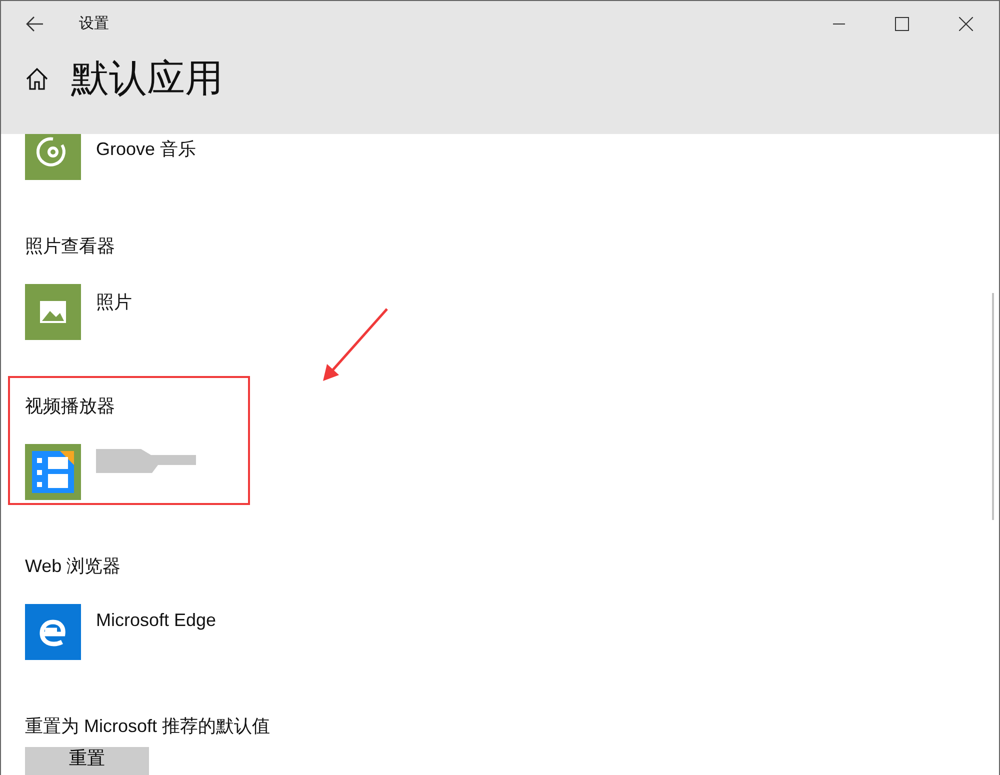 This screenshot has height=775, width=1000. I want to click on app-name: Microsoft Edge, so click(156, 620).